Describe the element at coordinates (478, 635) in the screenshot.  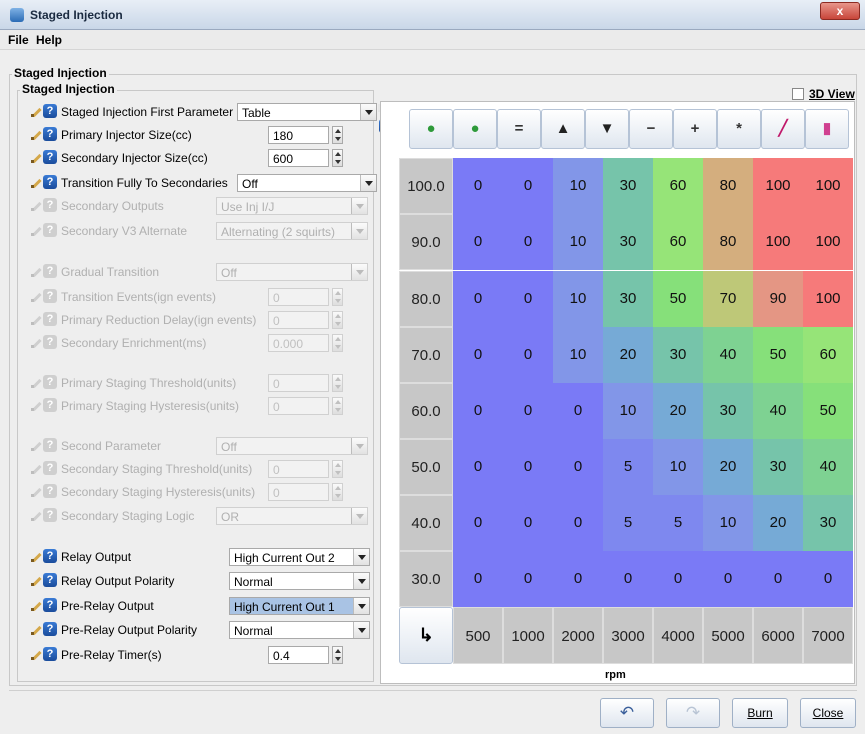
I see `x-axis-bin: 500` at that location.